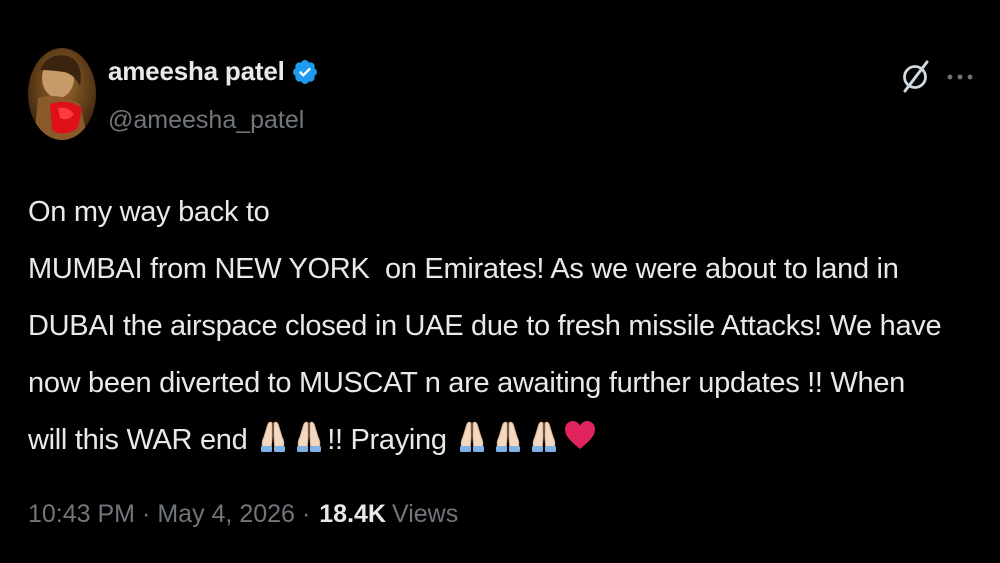 Image resolution: width=1000 pixels, height=563 pixels. I want to click on author-handle: @ameesha_patel, so click(206, 120).